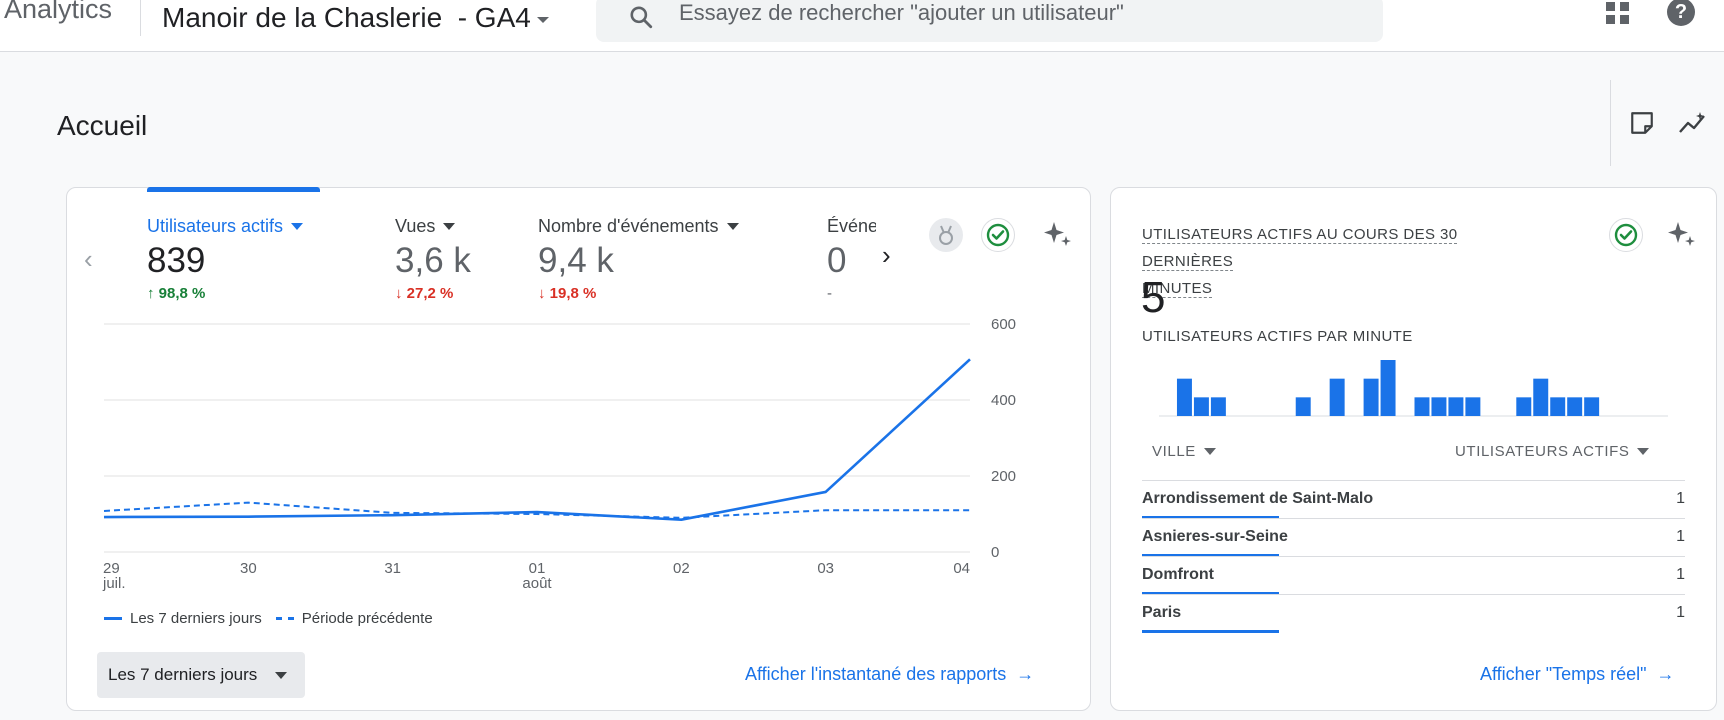  I want to click on table-row: Arrondissement de Saint-Malo 1, so click(1413, 499).